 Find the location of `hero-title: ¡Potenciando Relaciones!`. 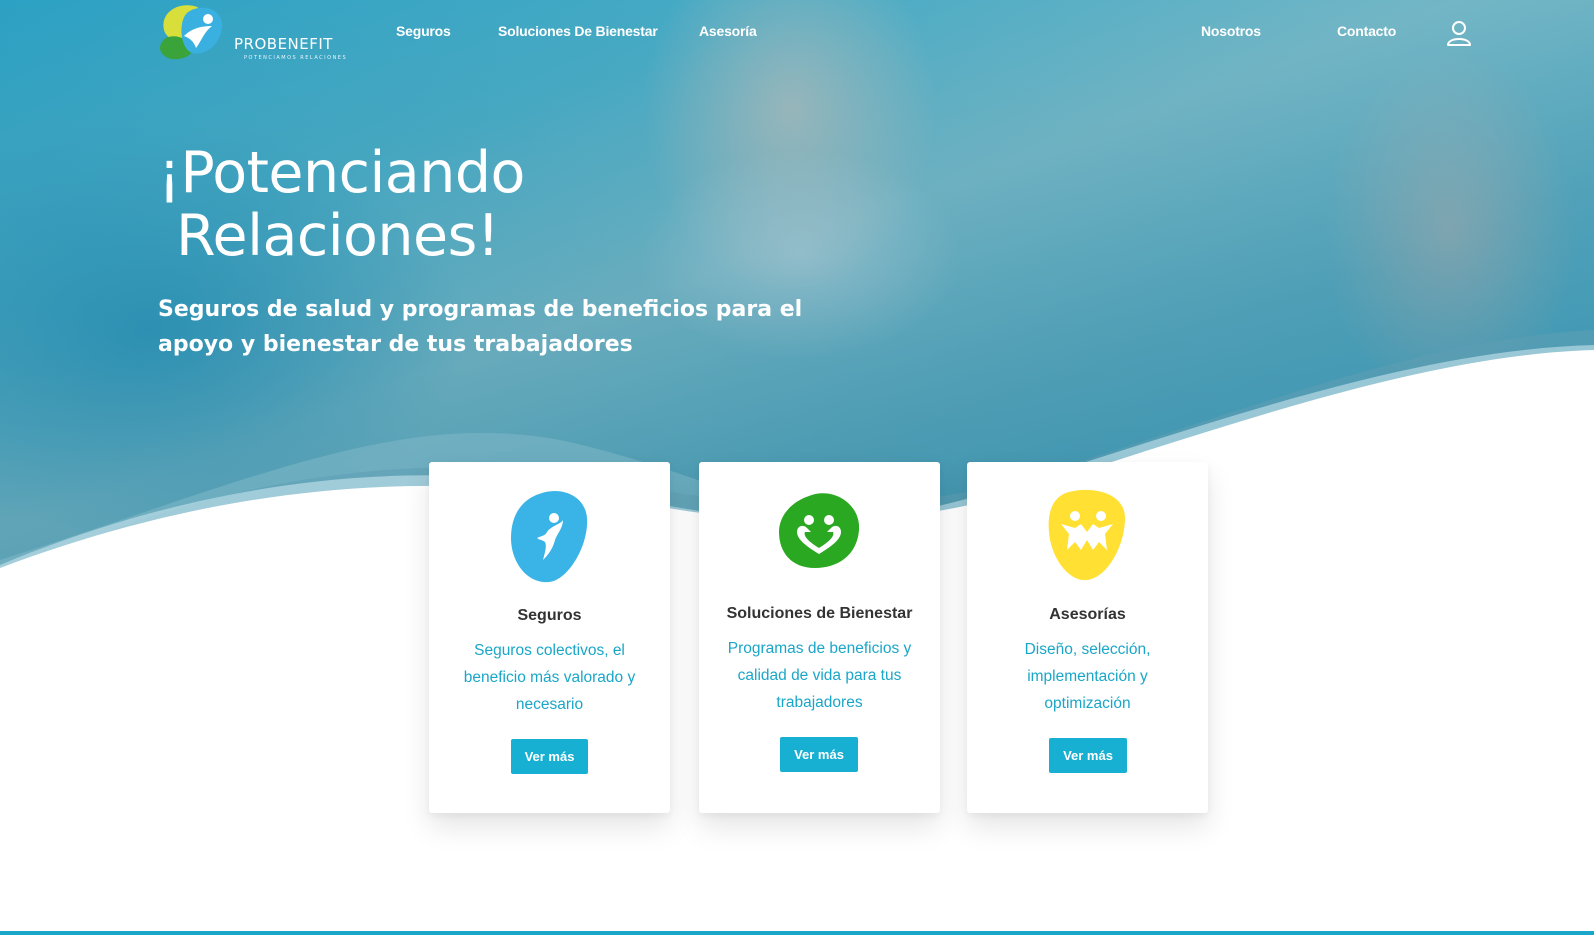

hero-title: ¡Potenciando Relaciones! is located at coordinates (341, 205).